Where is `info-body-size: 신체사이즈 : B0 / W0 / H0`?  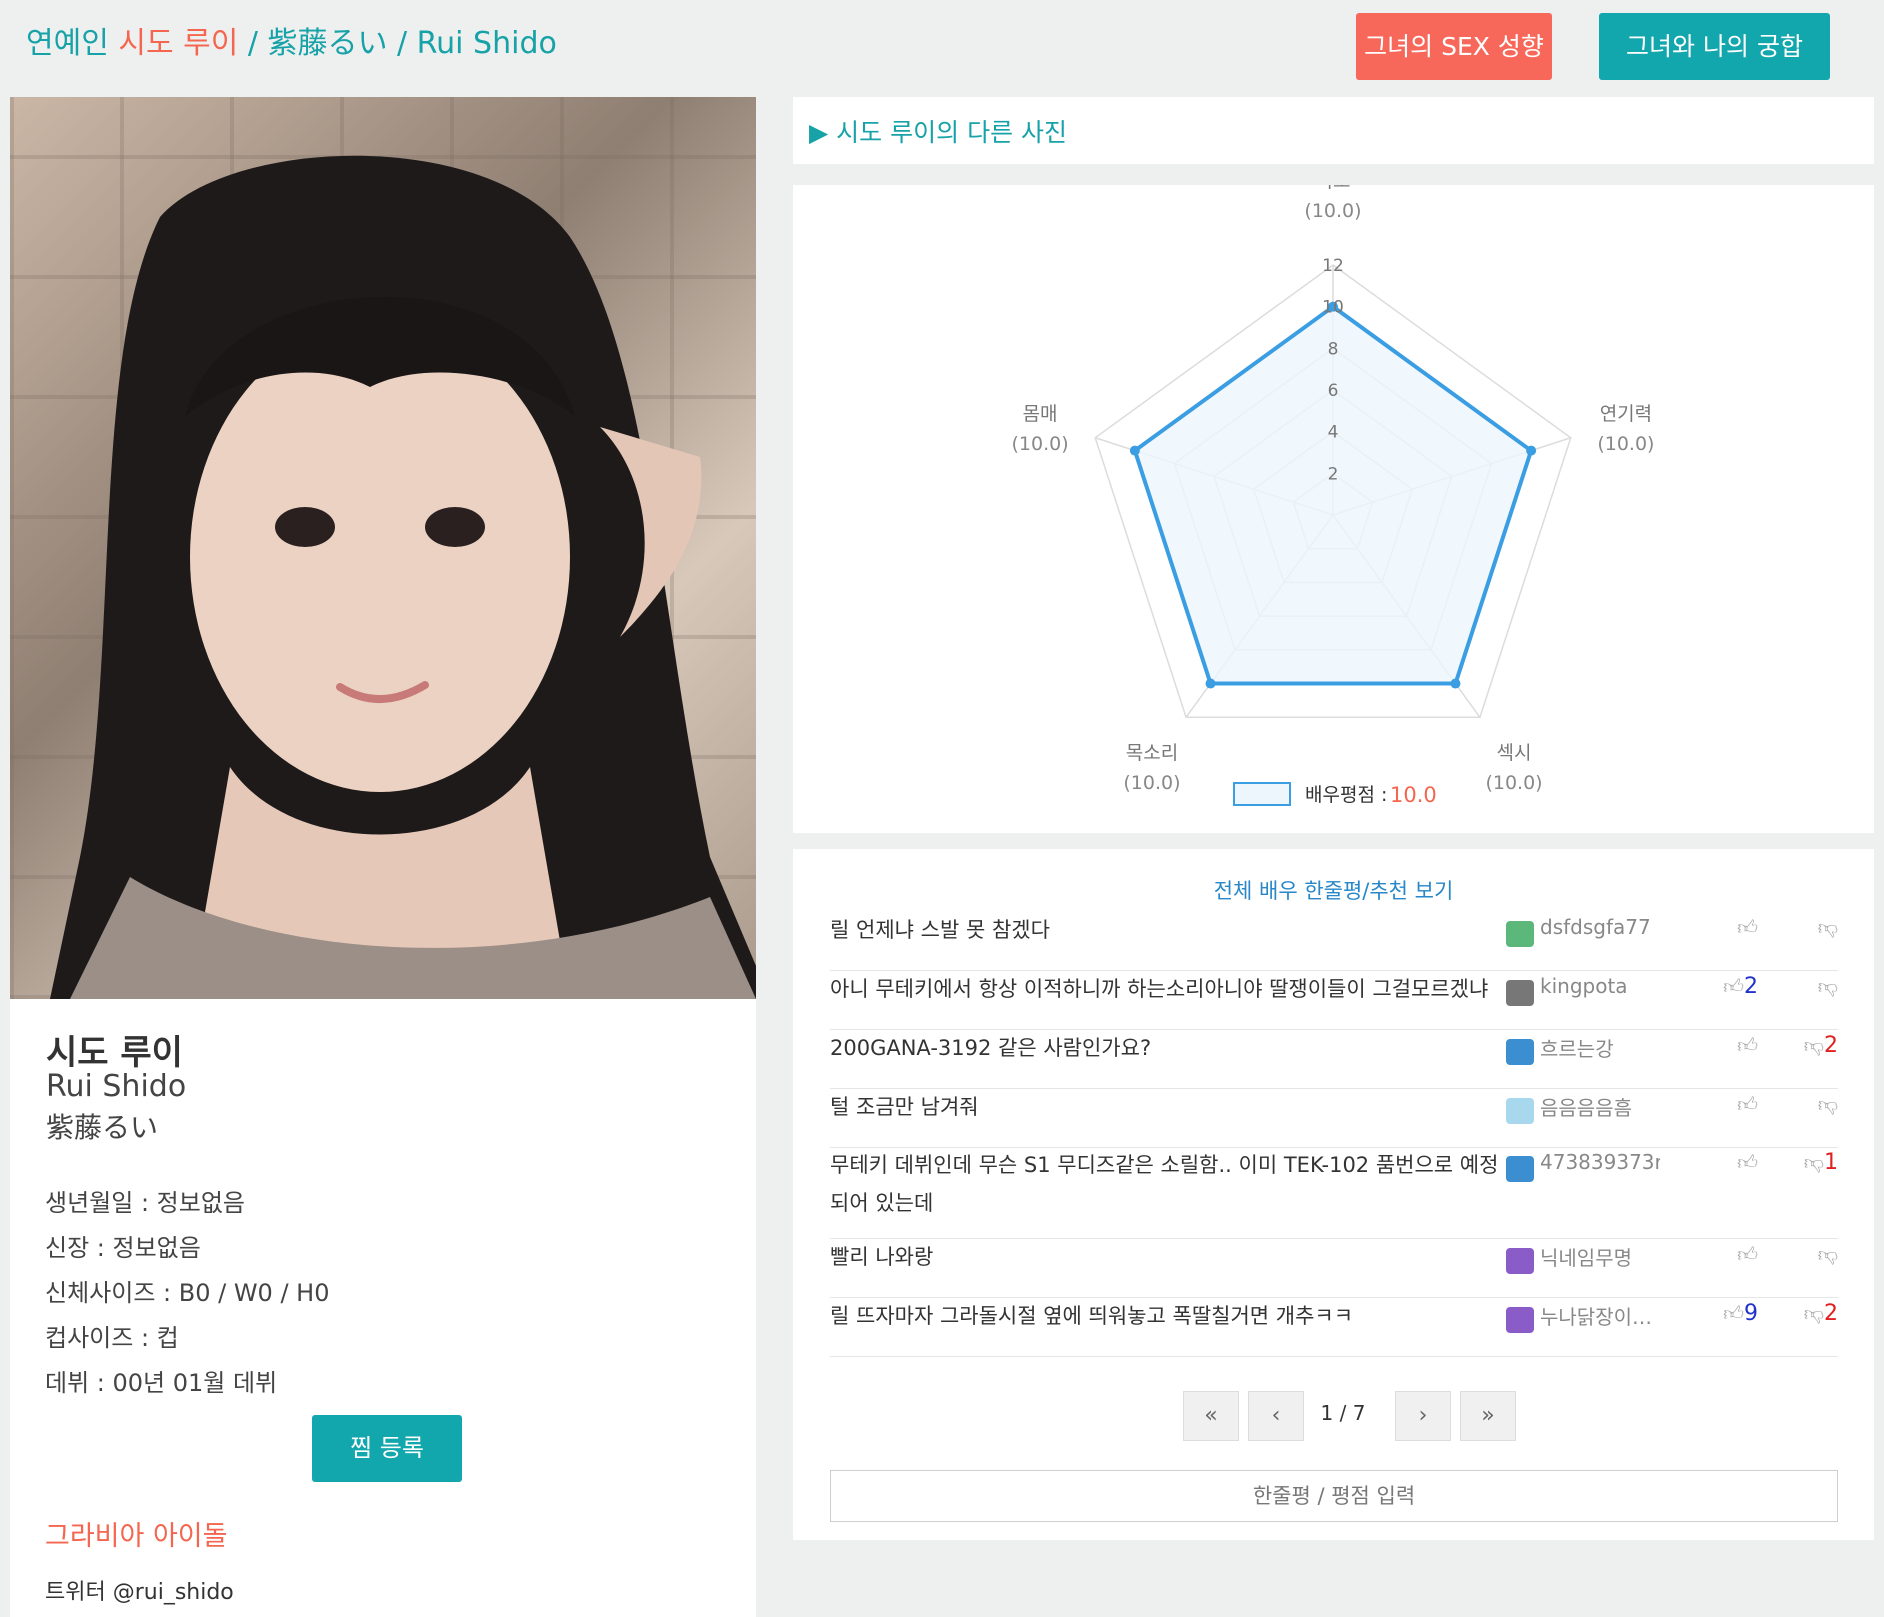
info-body-size: 신체사이즈 : B0 / W0 / H0 is located at coordinates (187, 1293).